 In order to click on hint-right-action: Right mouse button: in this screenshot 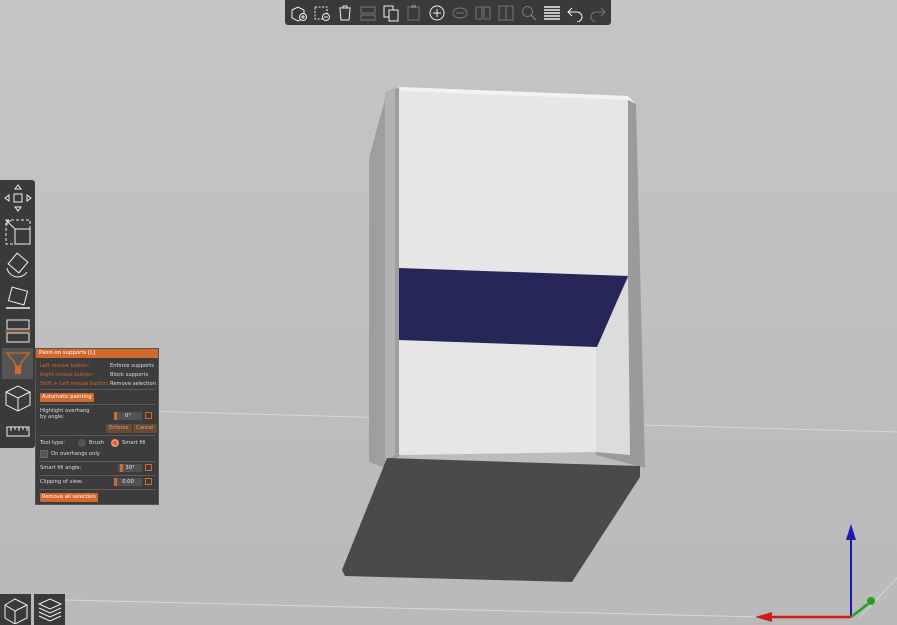, I will do `click(67, 375)`.